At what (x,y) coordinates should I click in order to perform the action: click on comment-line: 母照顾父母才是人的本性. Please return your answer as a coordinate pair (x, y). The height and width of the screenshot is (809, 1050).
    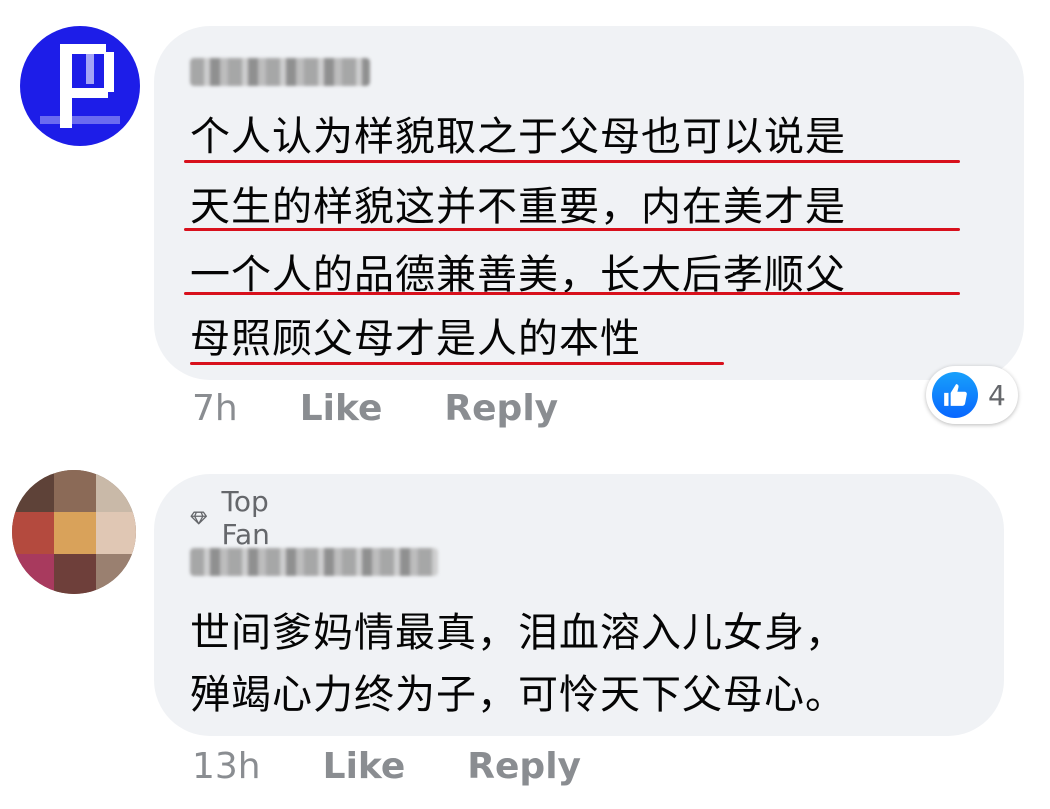
    Looking at the image, I should click on (415, 339).